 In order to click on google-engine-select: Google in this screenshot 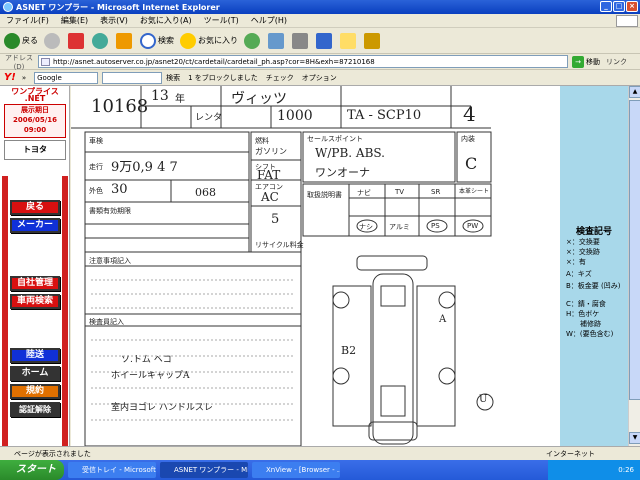, I will do `click(66, 77)`.